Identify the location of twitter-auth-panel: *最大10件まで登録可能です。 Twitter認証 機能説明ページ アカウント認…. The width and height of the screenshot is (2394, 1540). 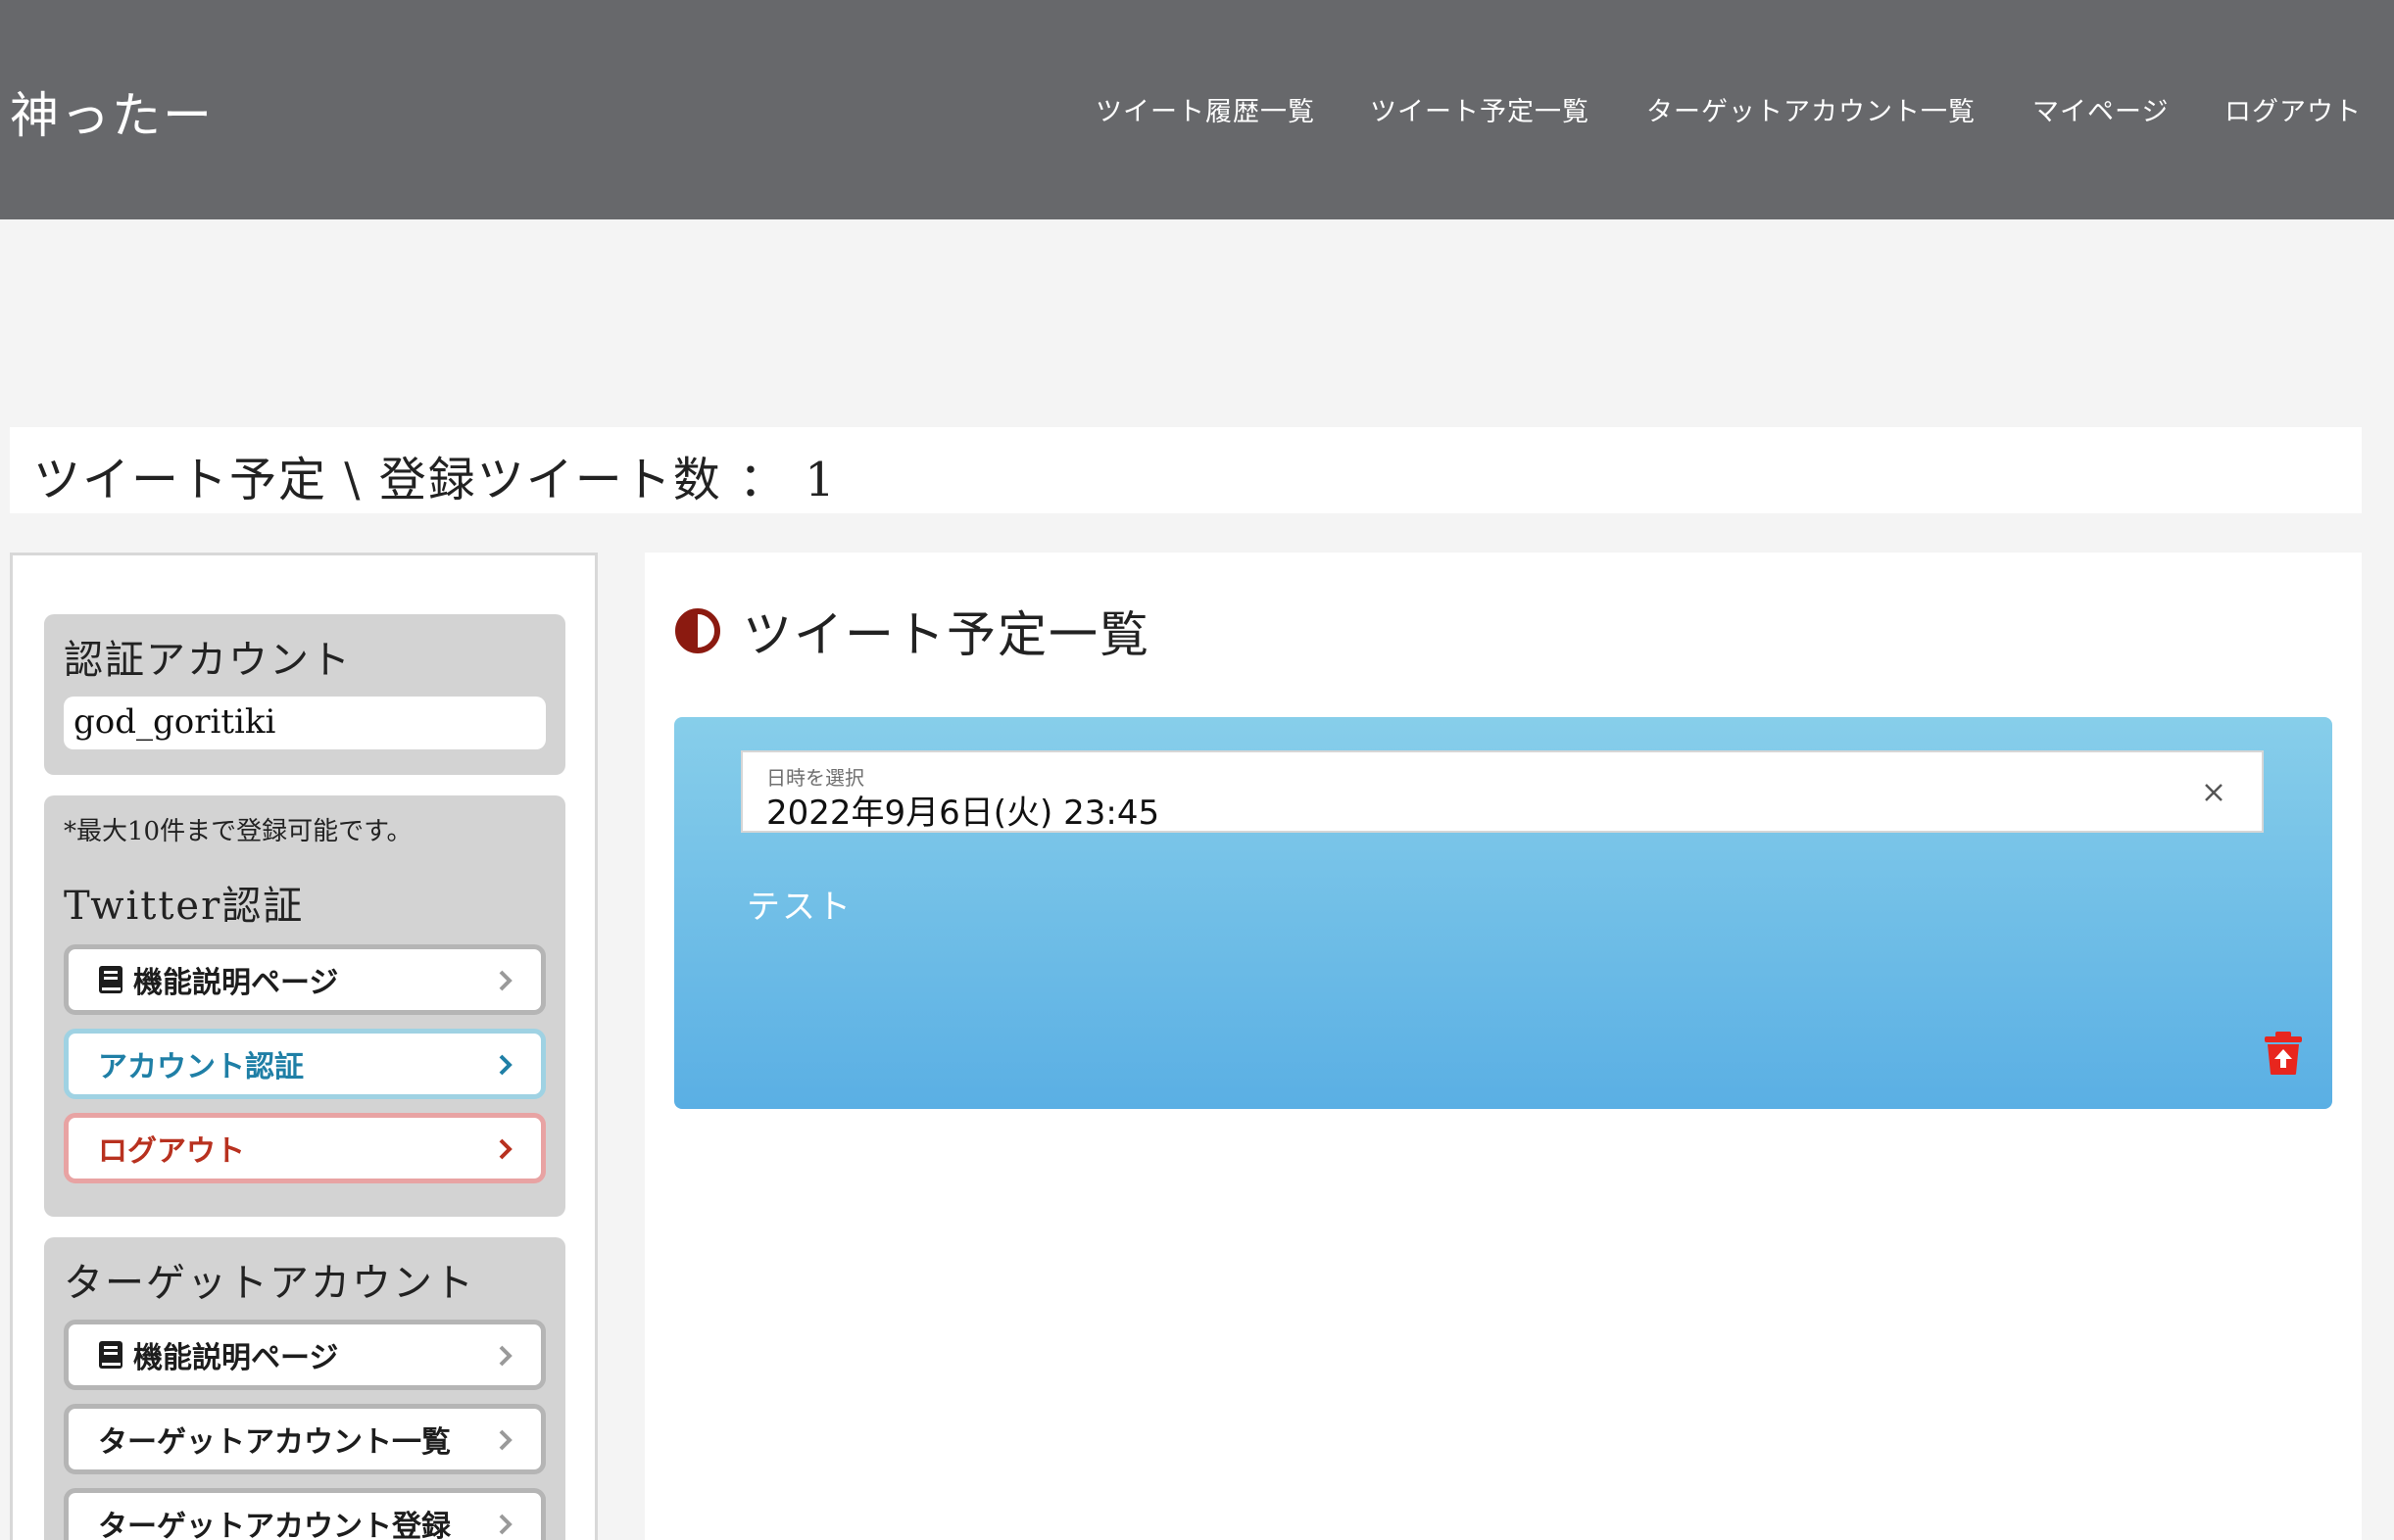
(304, 1006).